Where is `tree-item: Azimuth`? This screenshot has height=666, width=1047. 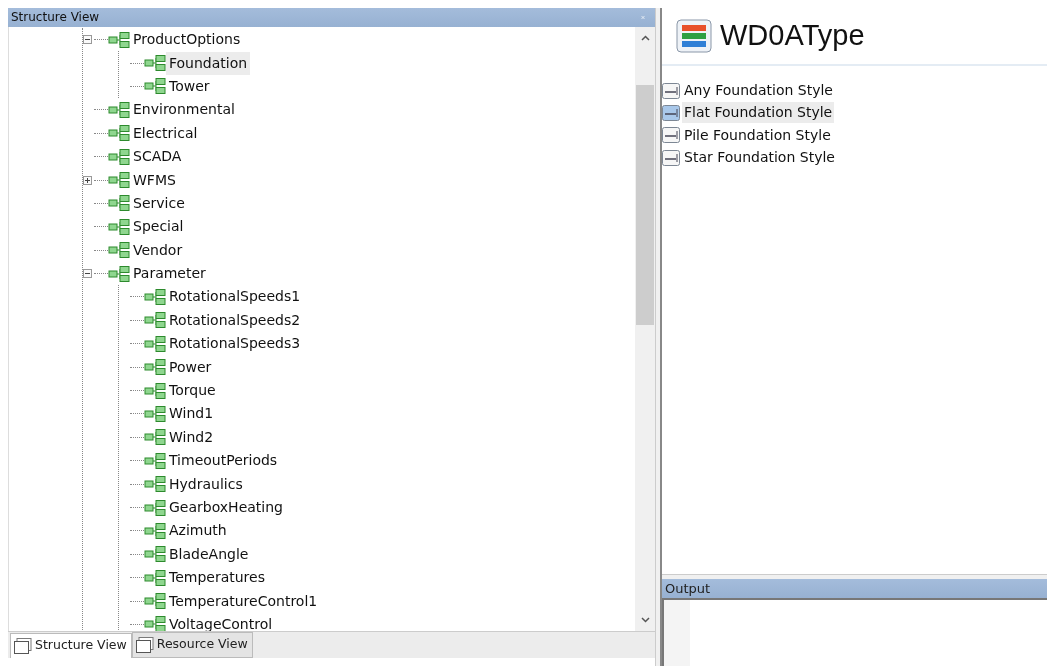
tree-item: Azimuth is located at coordinates (198, 531).